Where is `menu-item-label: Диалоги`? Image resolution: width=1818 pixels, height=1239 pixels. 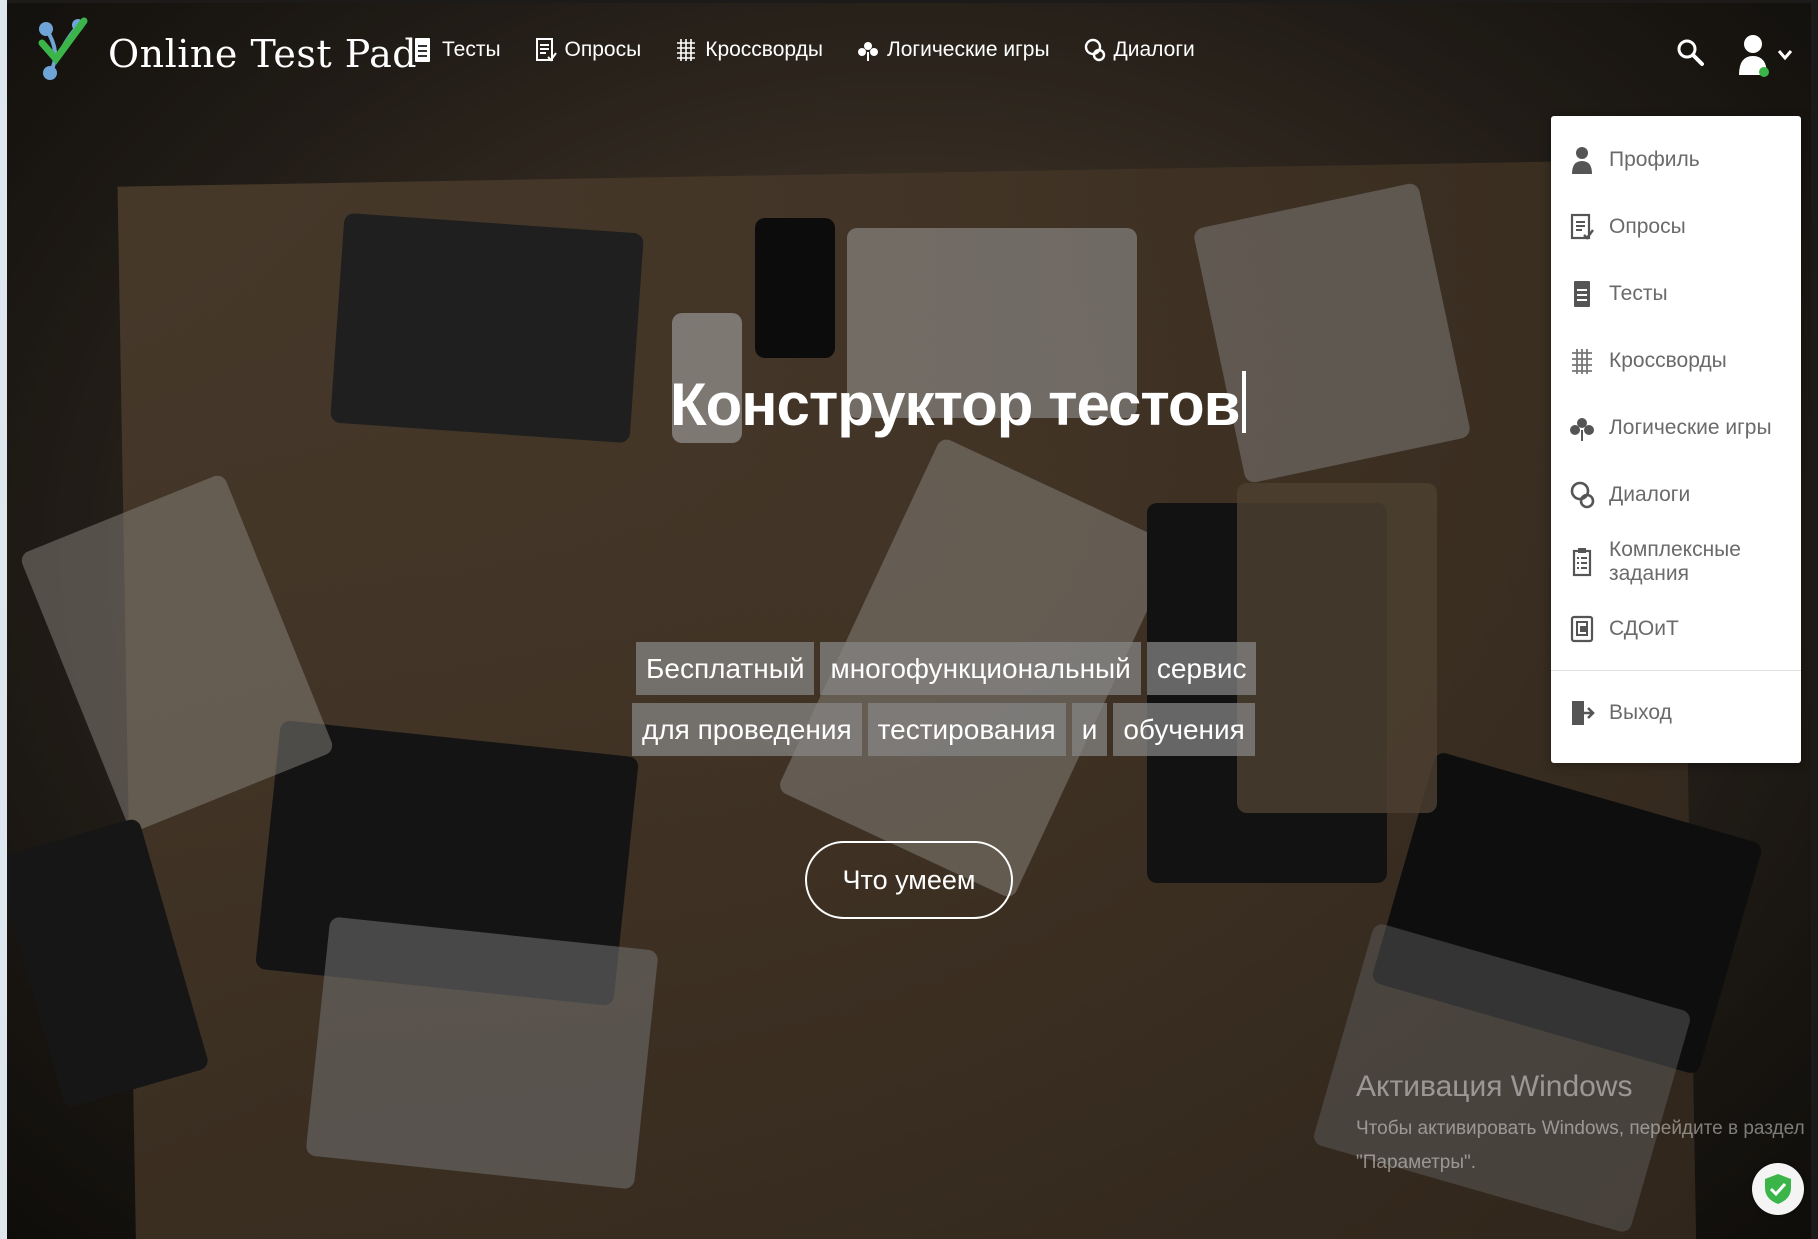
menu-item-label: Диалоги is located at coordinates (1650, 494).